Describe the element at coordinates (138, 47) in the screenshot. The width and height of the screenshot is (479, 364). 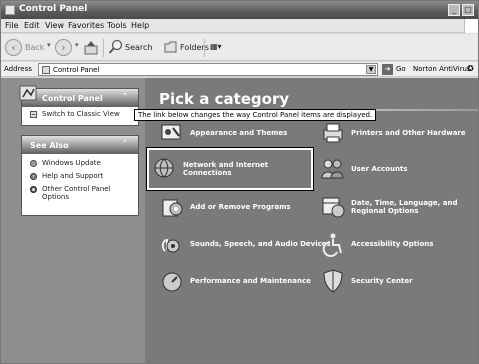
I see `search-button-label: Search` at that location.